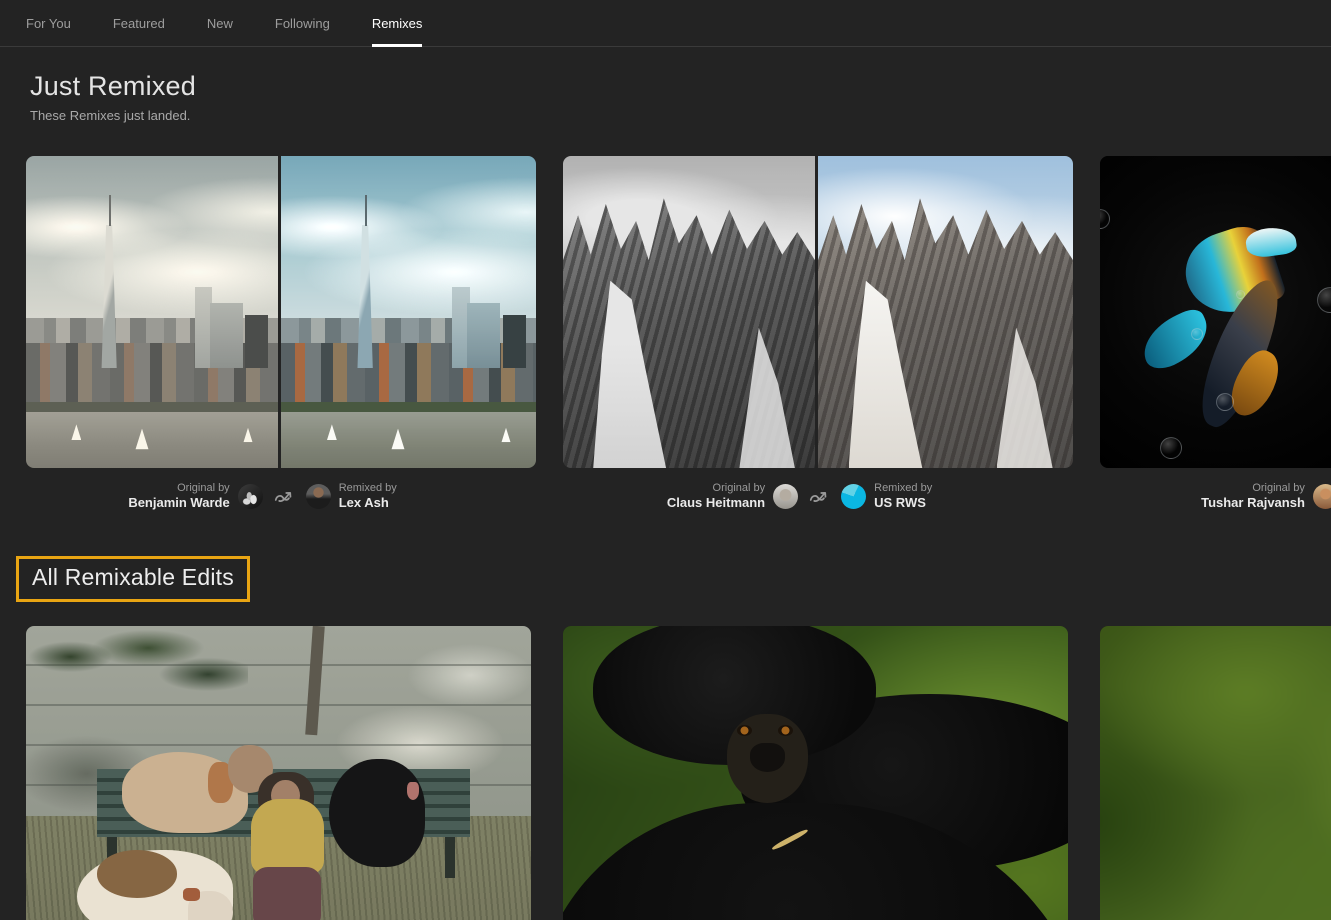 The height and width of the screenshot is (920, 1331). What do you see at coordinates (113, 86) in the screenshot?
I see `section-title: Just Remixed` at bounding box center [113, 86].